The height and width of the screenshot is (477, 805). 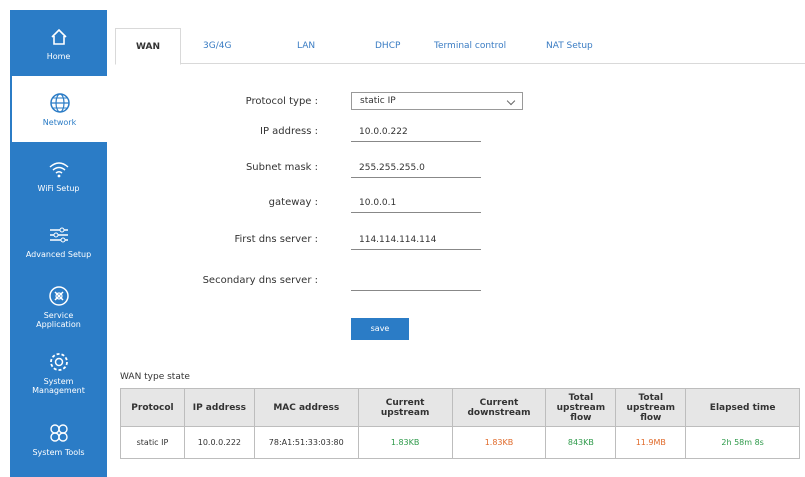 I want to click on sidebar-item-label: System Management, so click(x=58, y=386).